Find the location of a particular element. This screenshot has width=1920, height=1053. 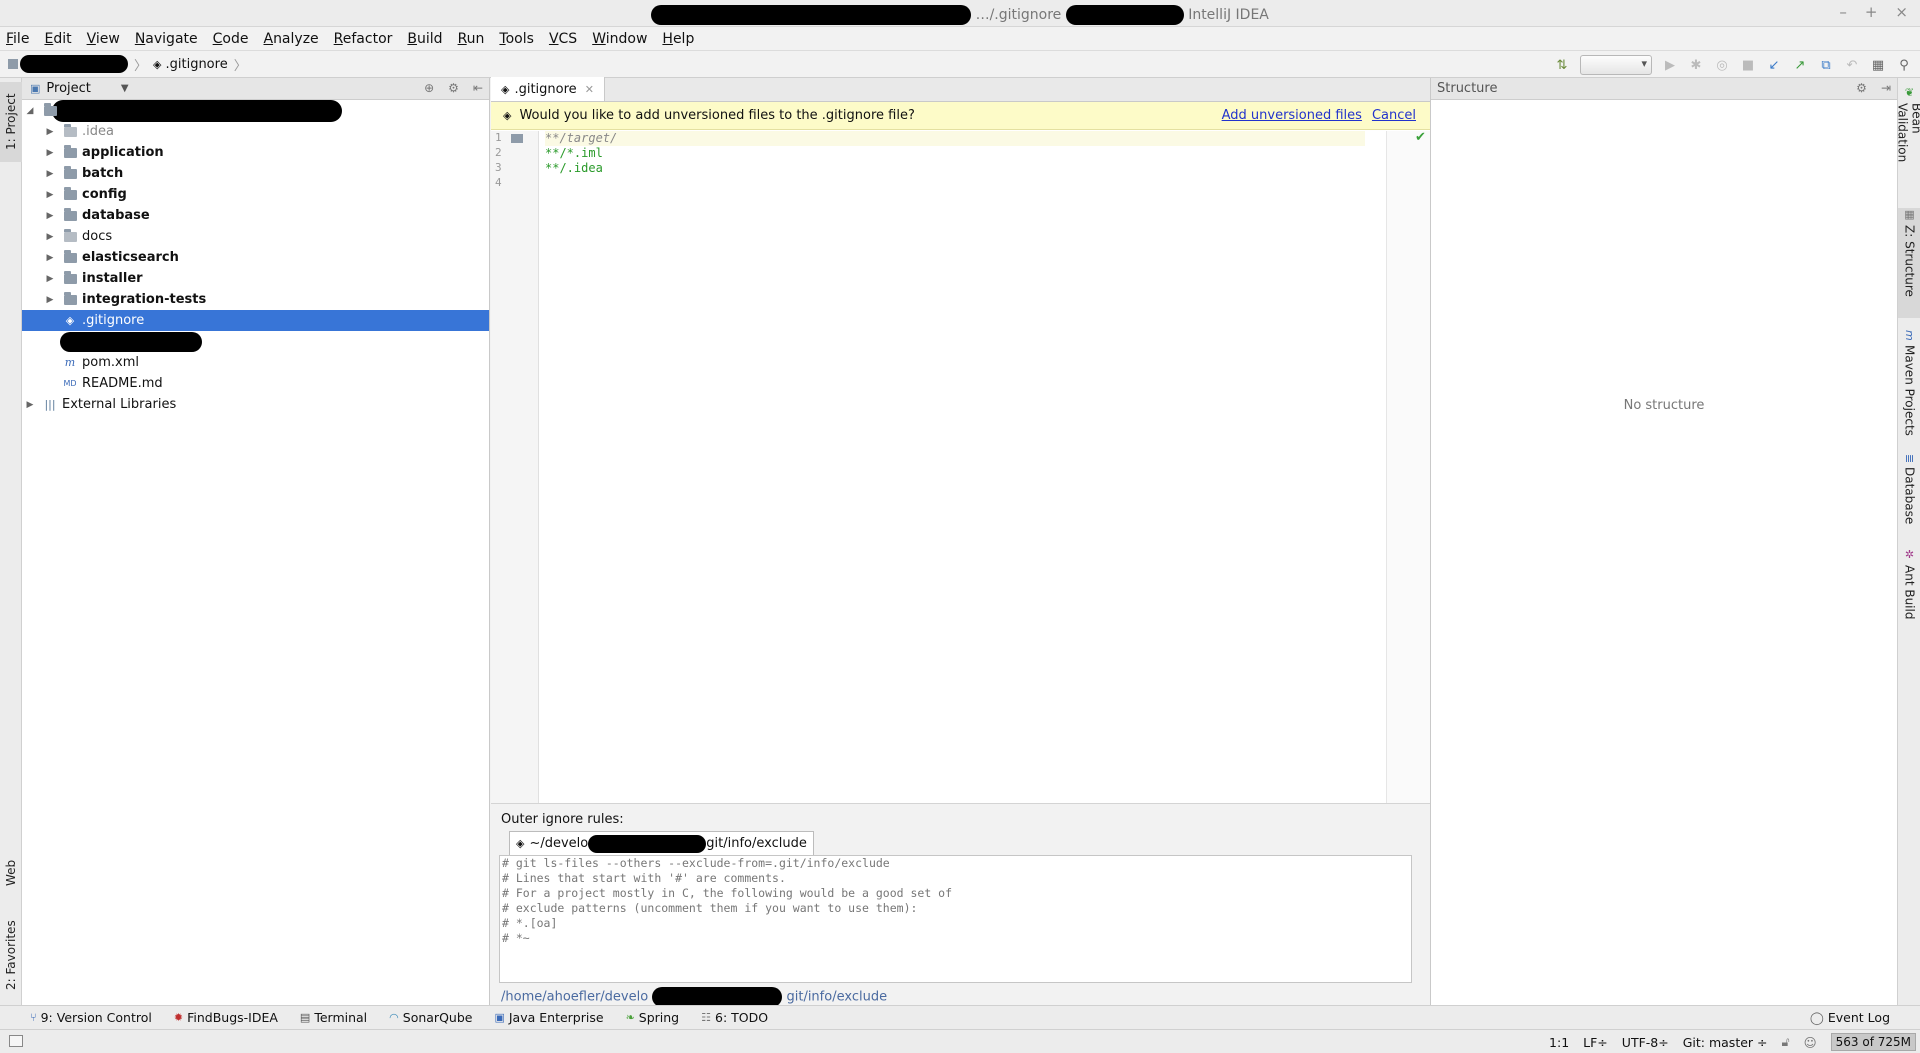

chevron-down-icon: ▼ is located at coordinates (125, 88).